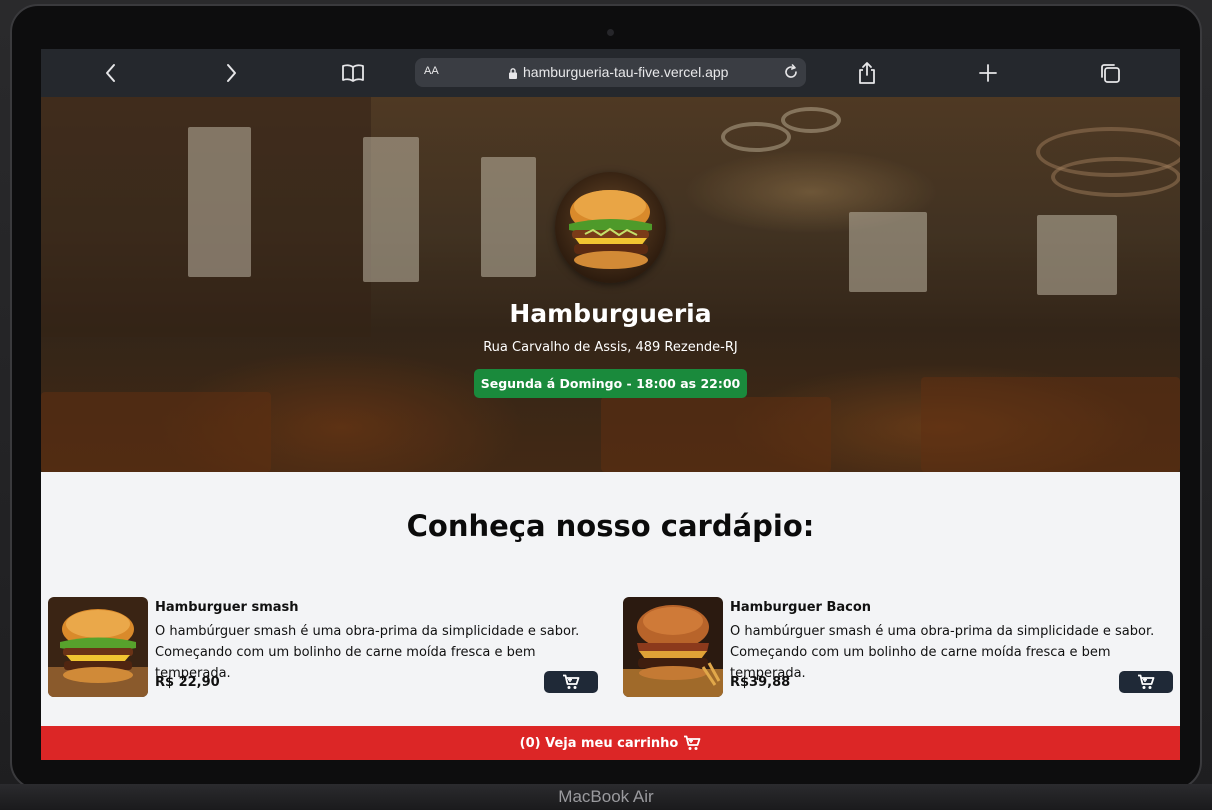  I want to click on bookmarks-button, so click(353, 73).